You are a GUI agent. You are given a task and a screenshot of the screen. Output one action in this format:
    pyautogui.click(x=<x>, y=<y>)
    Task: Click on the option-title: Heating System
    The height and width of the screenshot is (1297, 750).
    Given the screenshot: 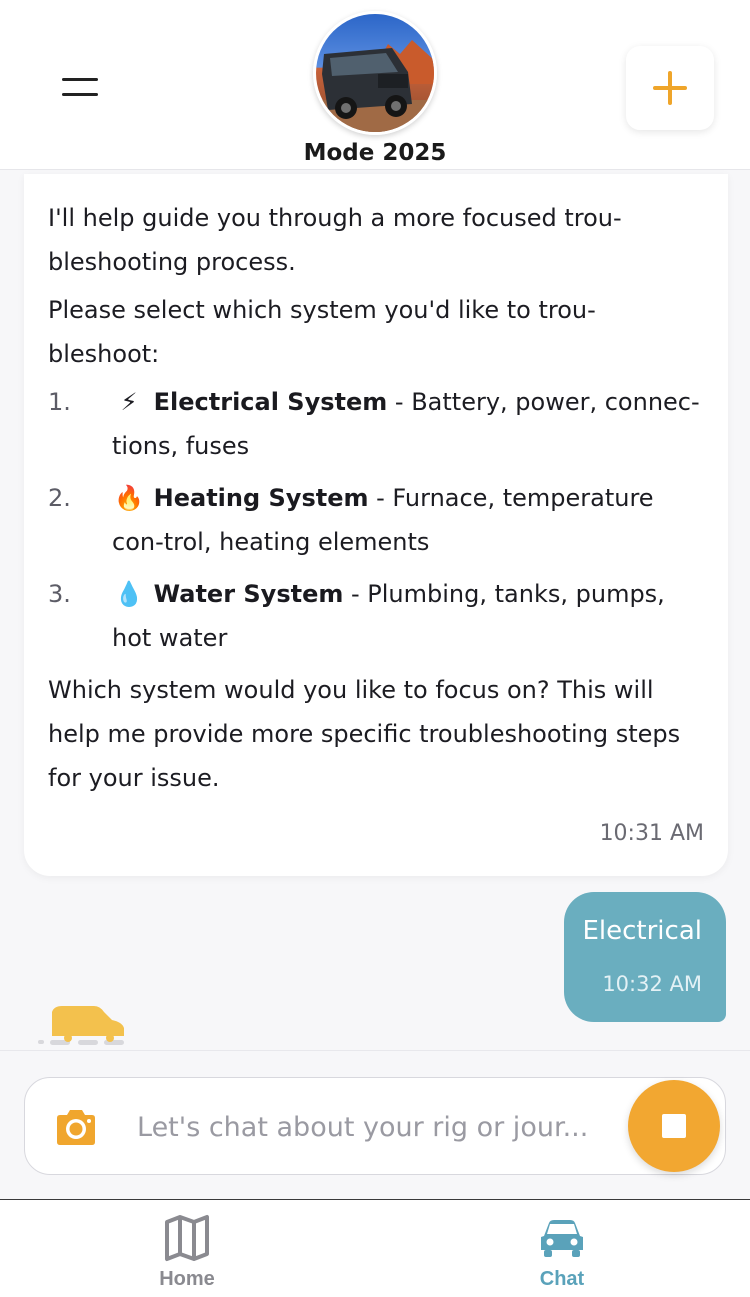 What is the action you would take?
    pyautogui.click(x=261, y=498)
    